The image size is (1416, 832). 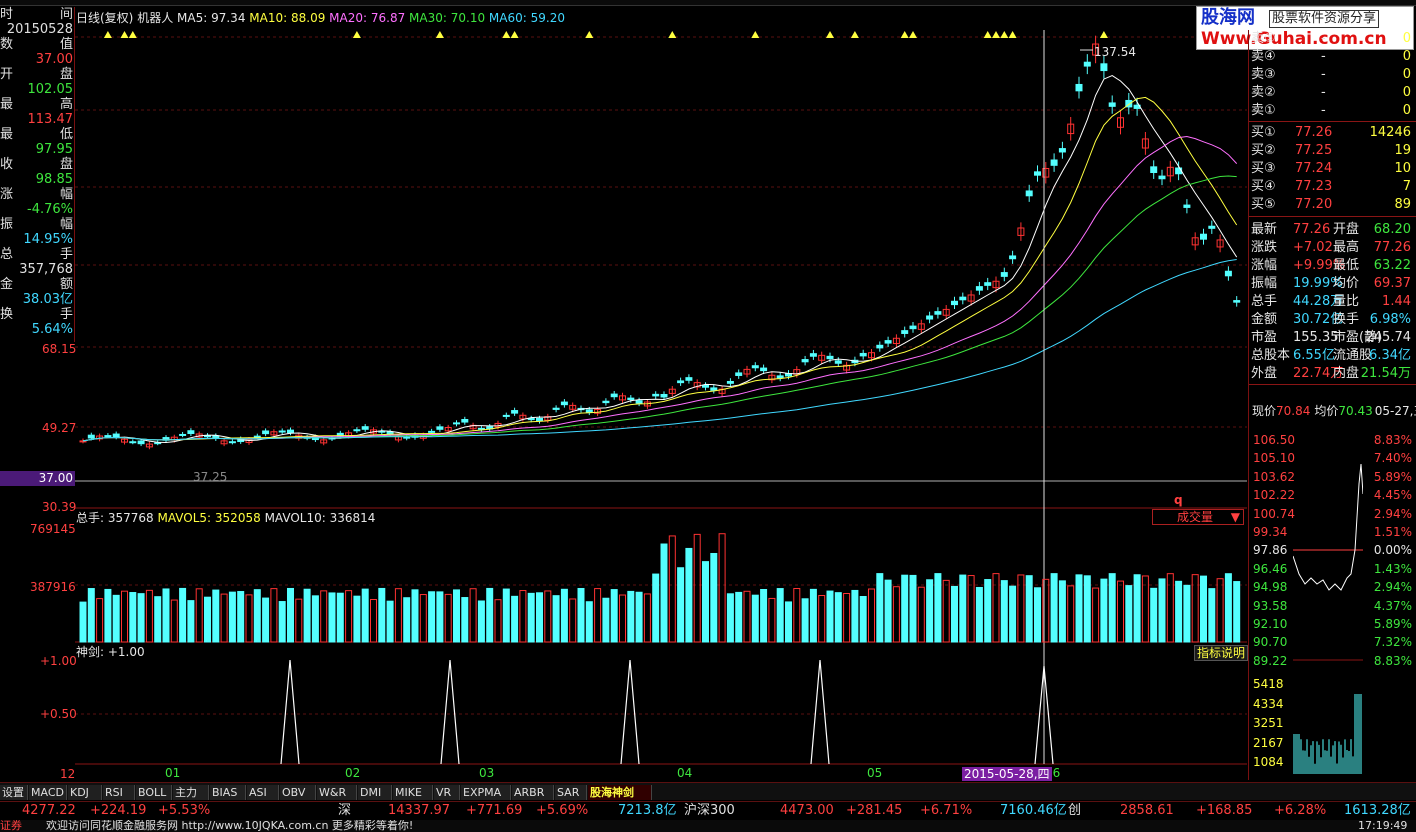 I want to click on quote-value: +7.02, so click(x=1313, y=247).